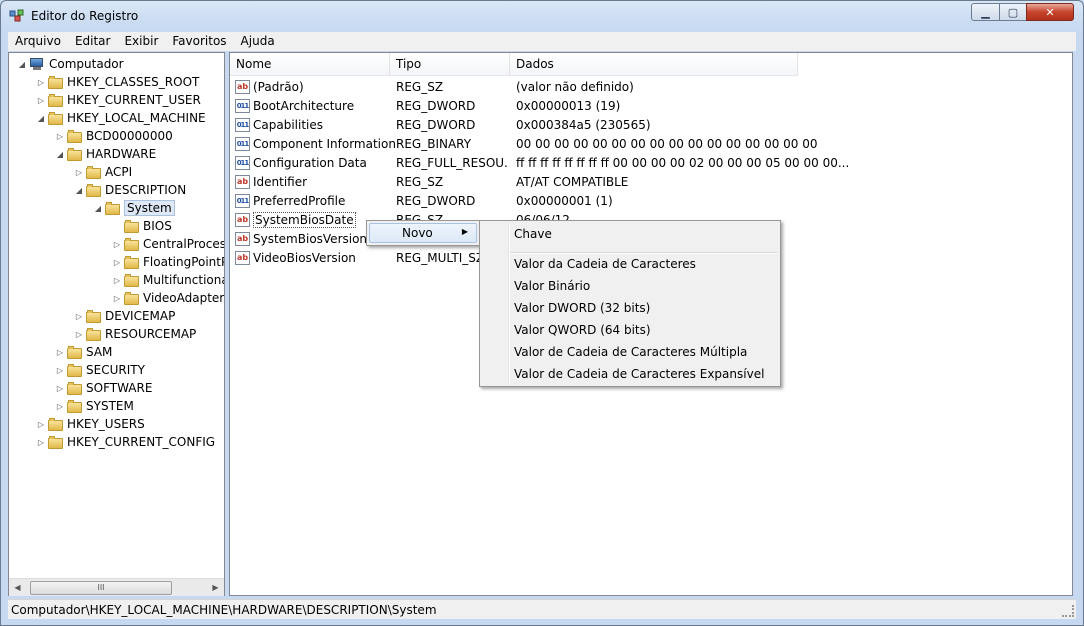 The width and height of the screenshot is (1084, 626). I want to click on scroll-left-icon: ◀, so click(17, 587).